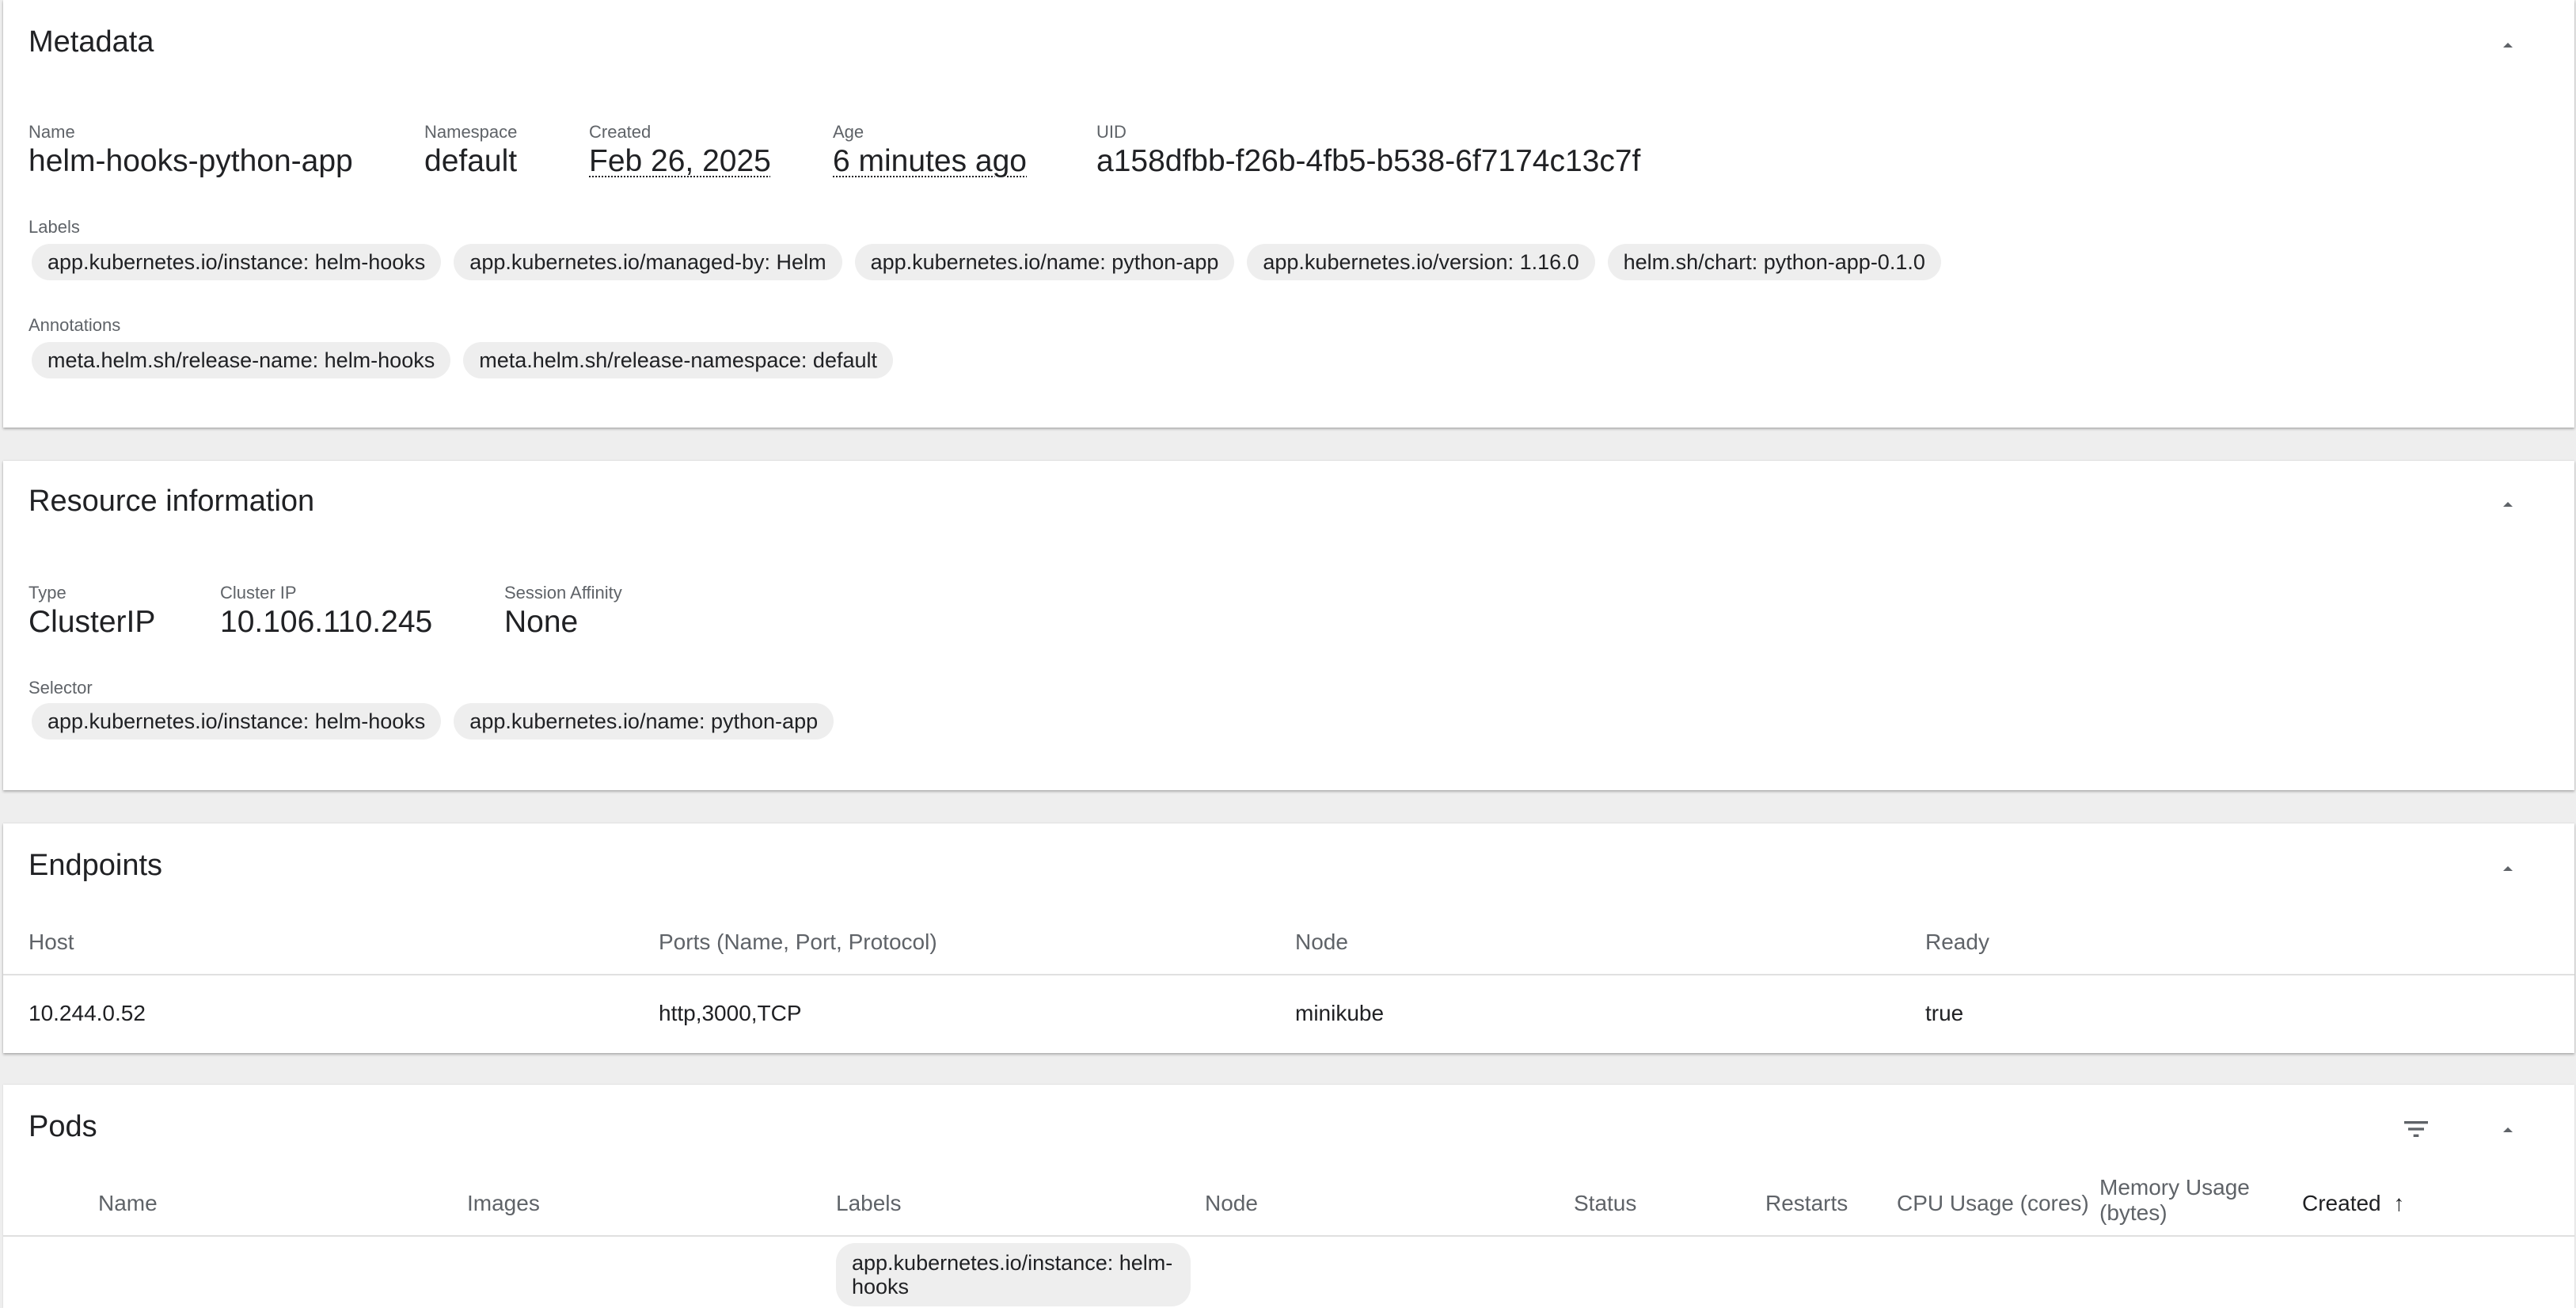  I want to click on field-age-value: 6 minutes ago, so click(930, 162).